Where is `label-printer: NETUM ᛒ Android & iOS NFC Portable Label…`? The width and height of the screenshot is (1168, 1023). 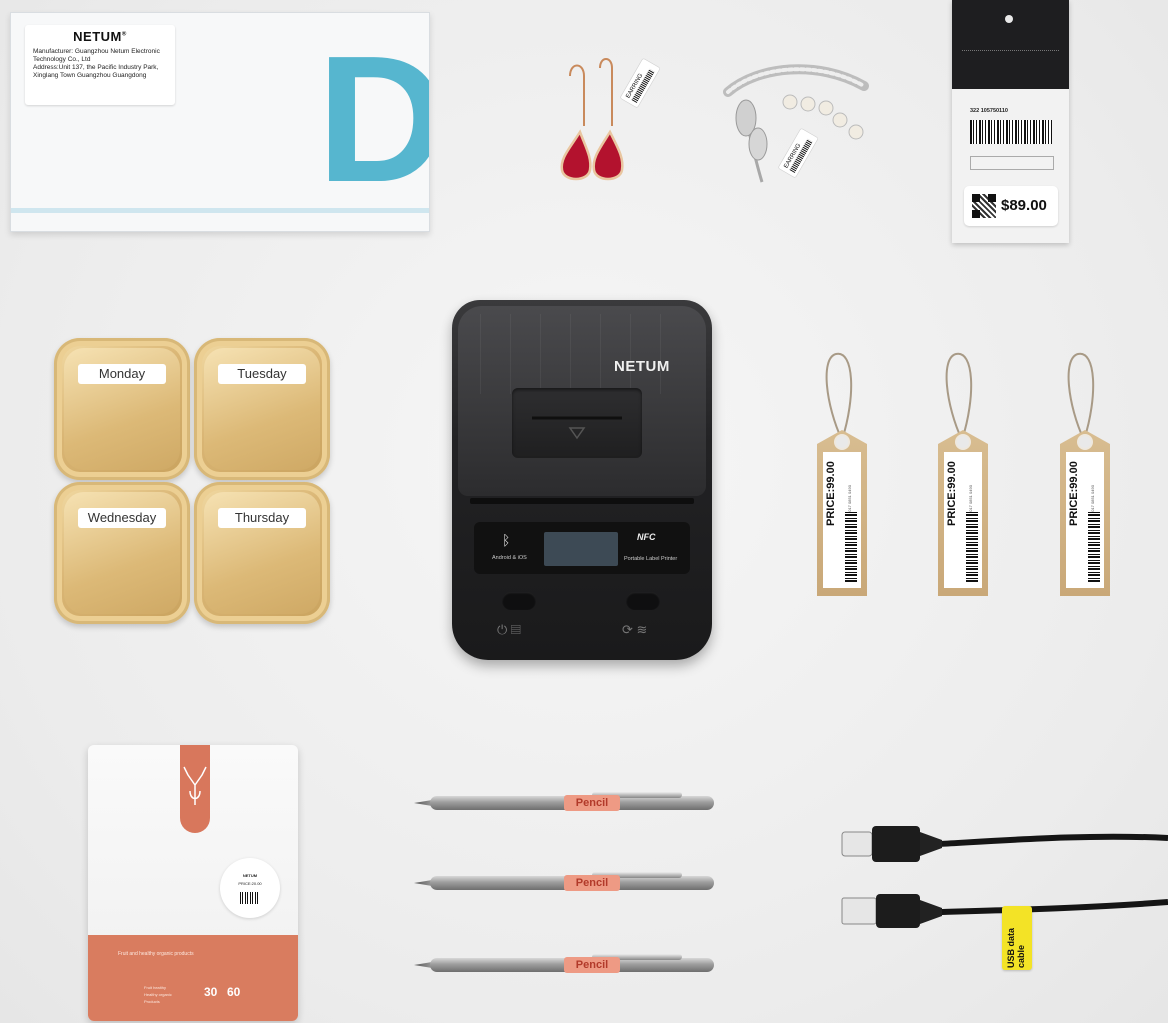 label-printer: NETUM ᛒ Android & iOS NFC Portable Label… is located at coordinates (582, 480).